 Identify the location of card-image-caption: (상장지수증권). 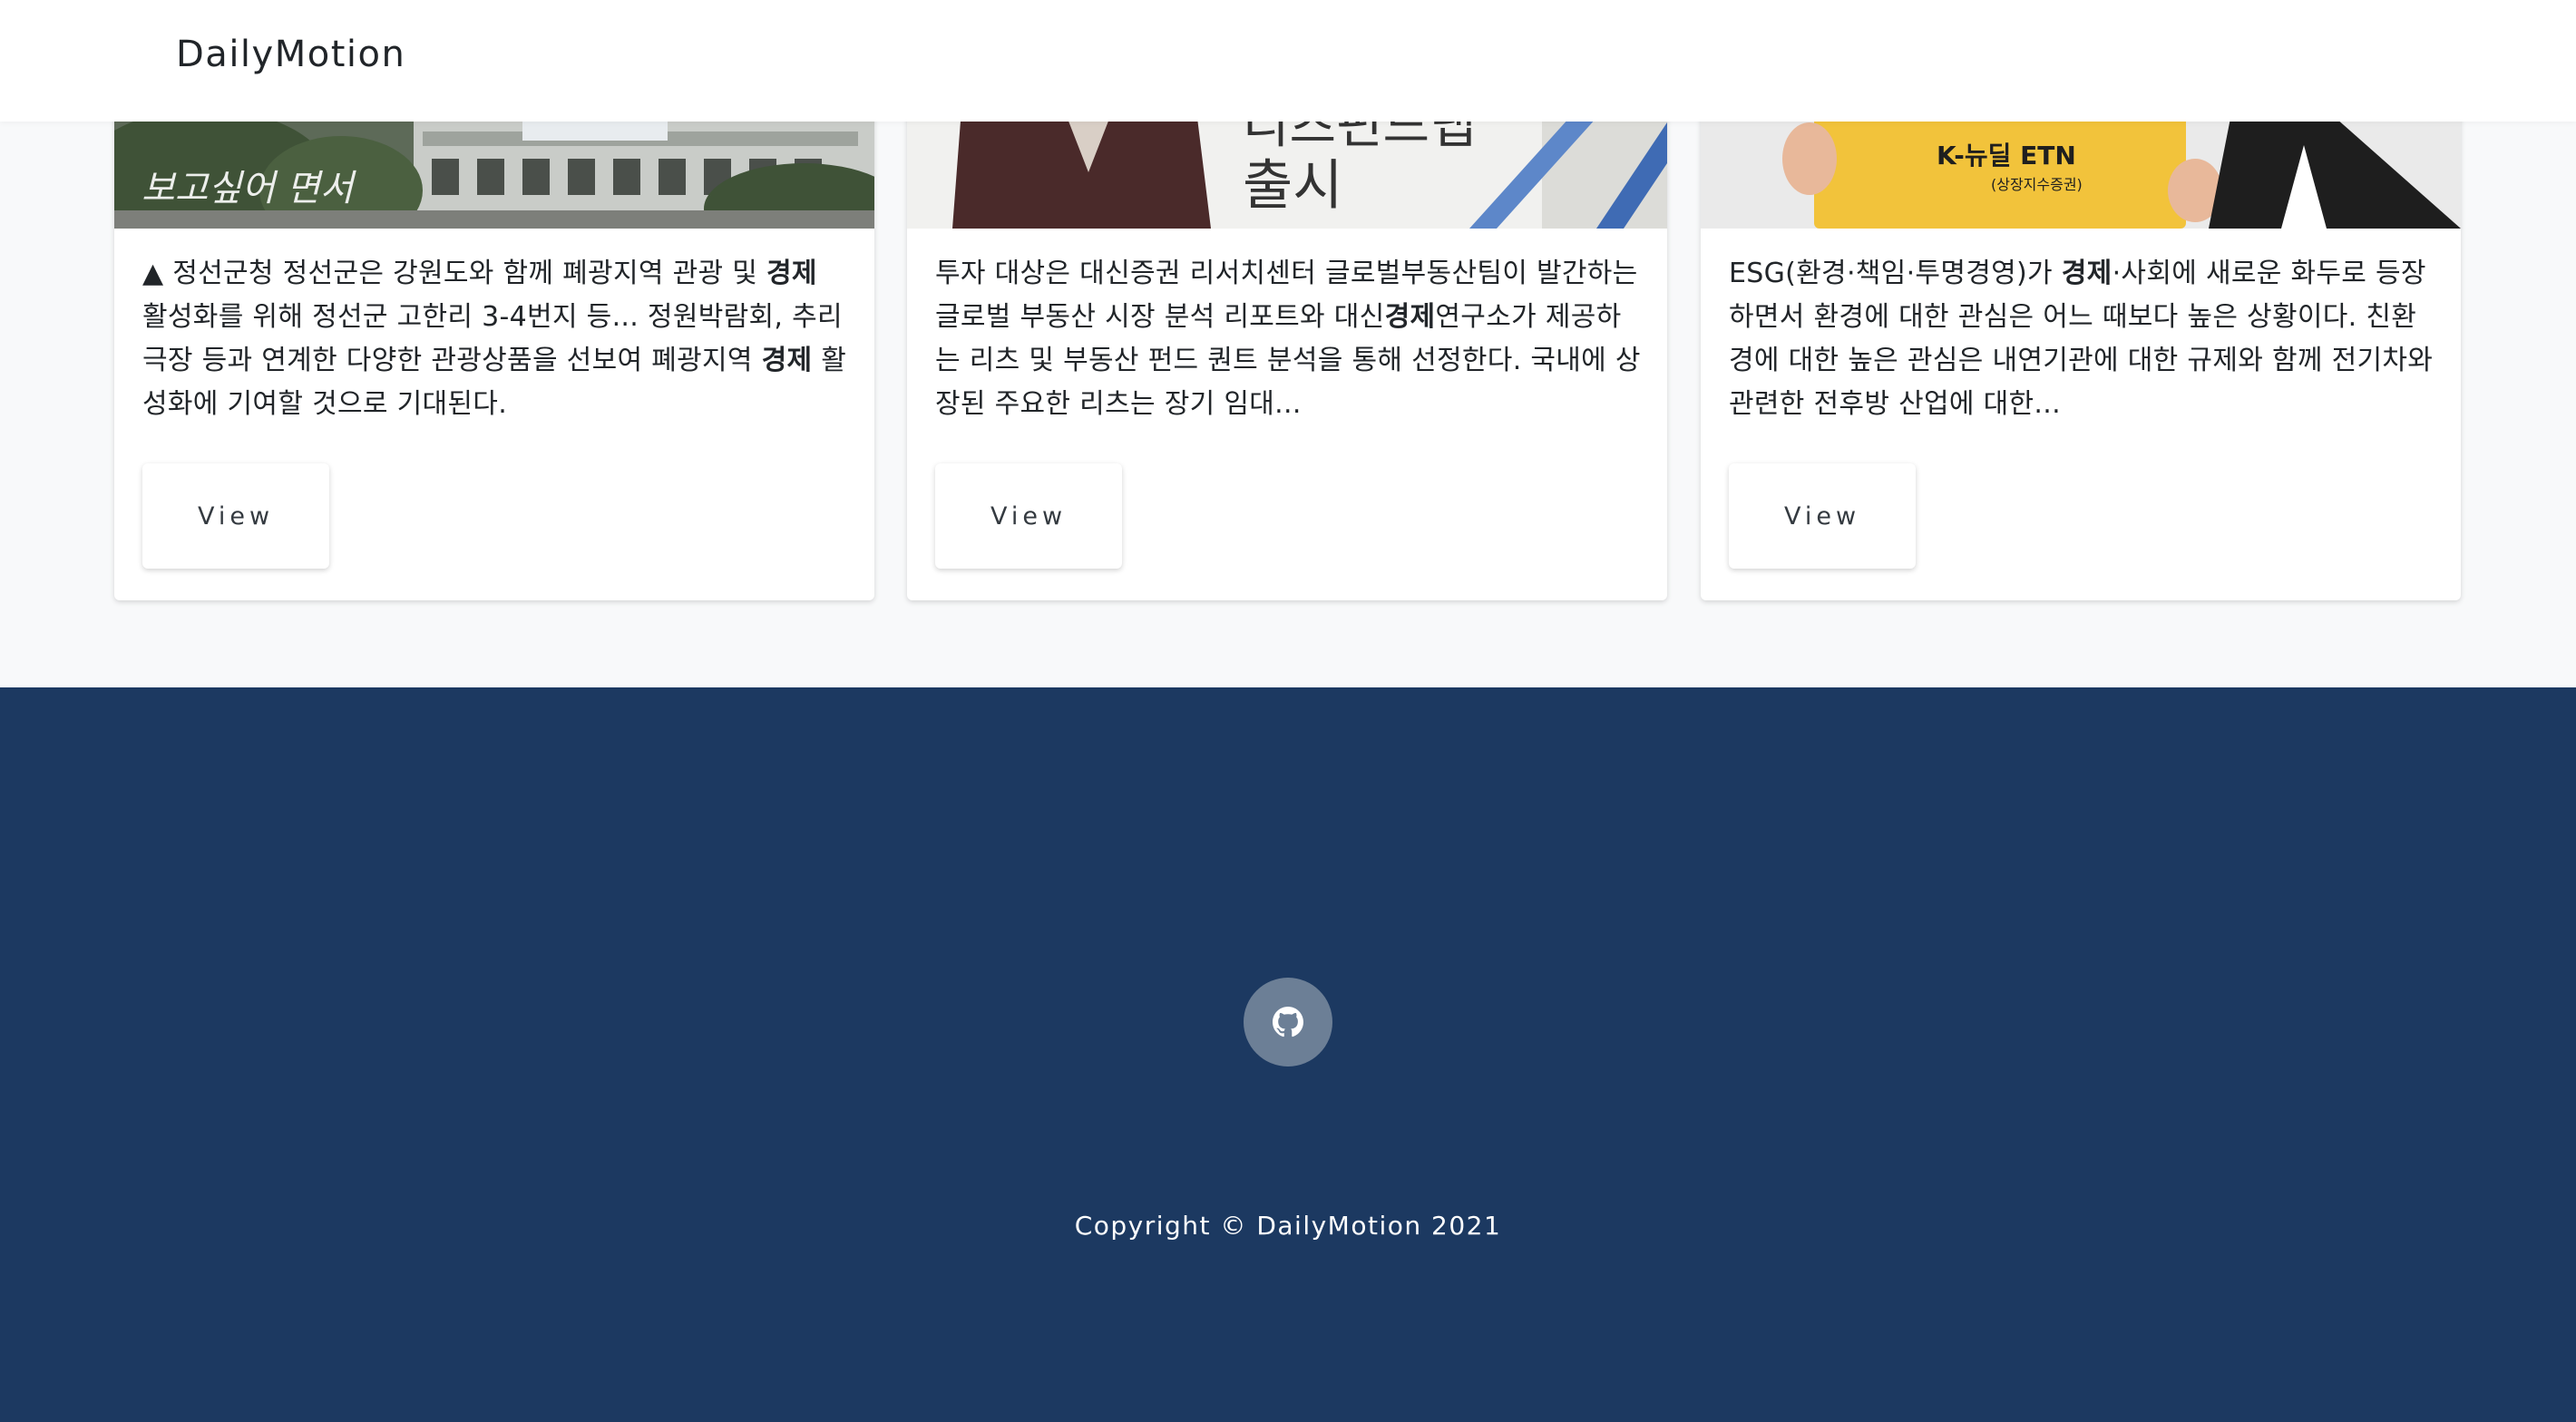
(2037, 184).